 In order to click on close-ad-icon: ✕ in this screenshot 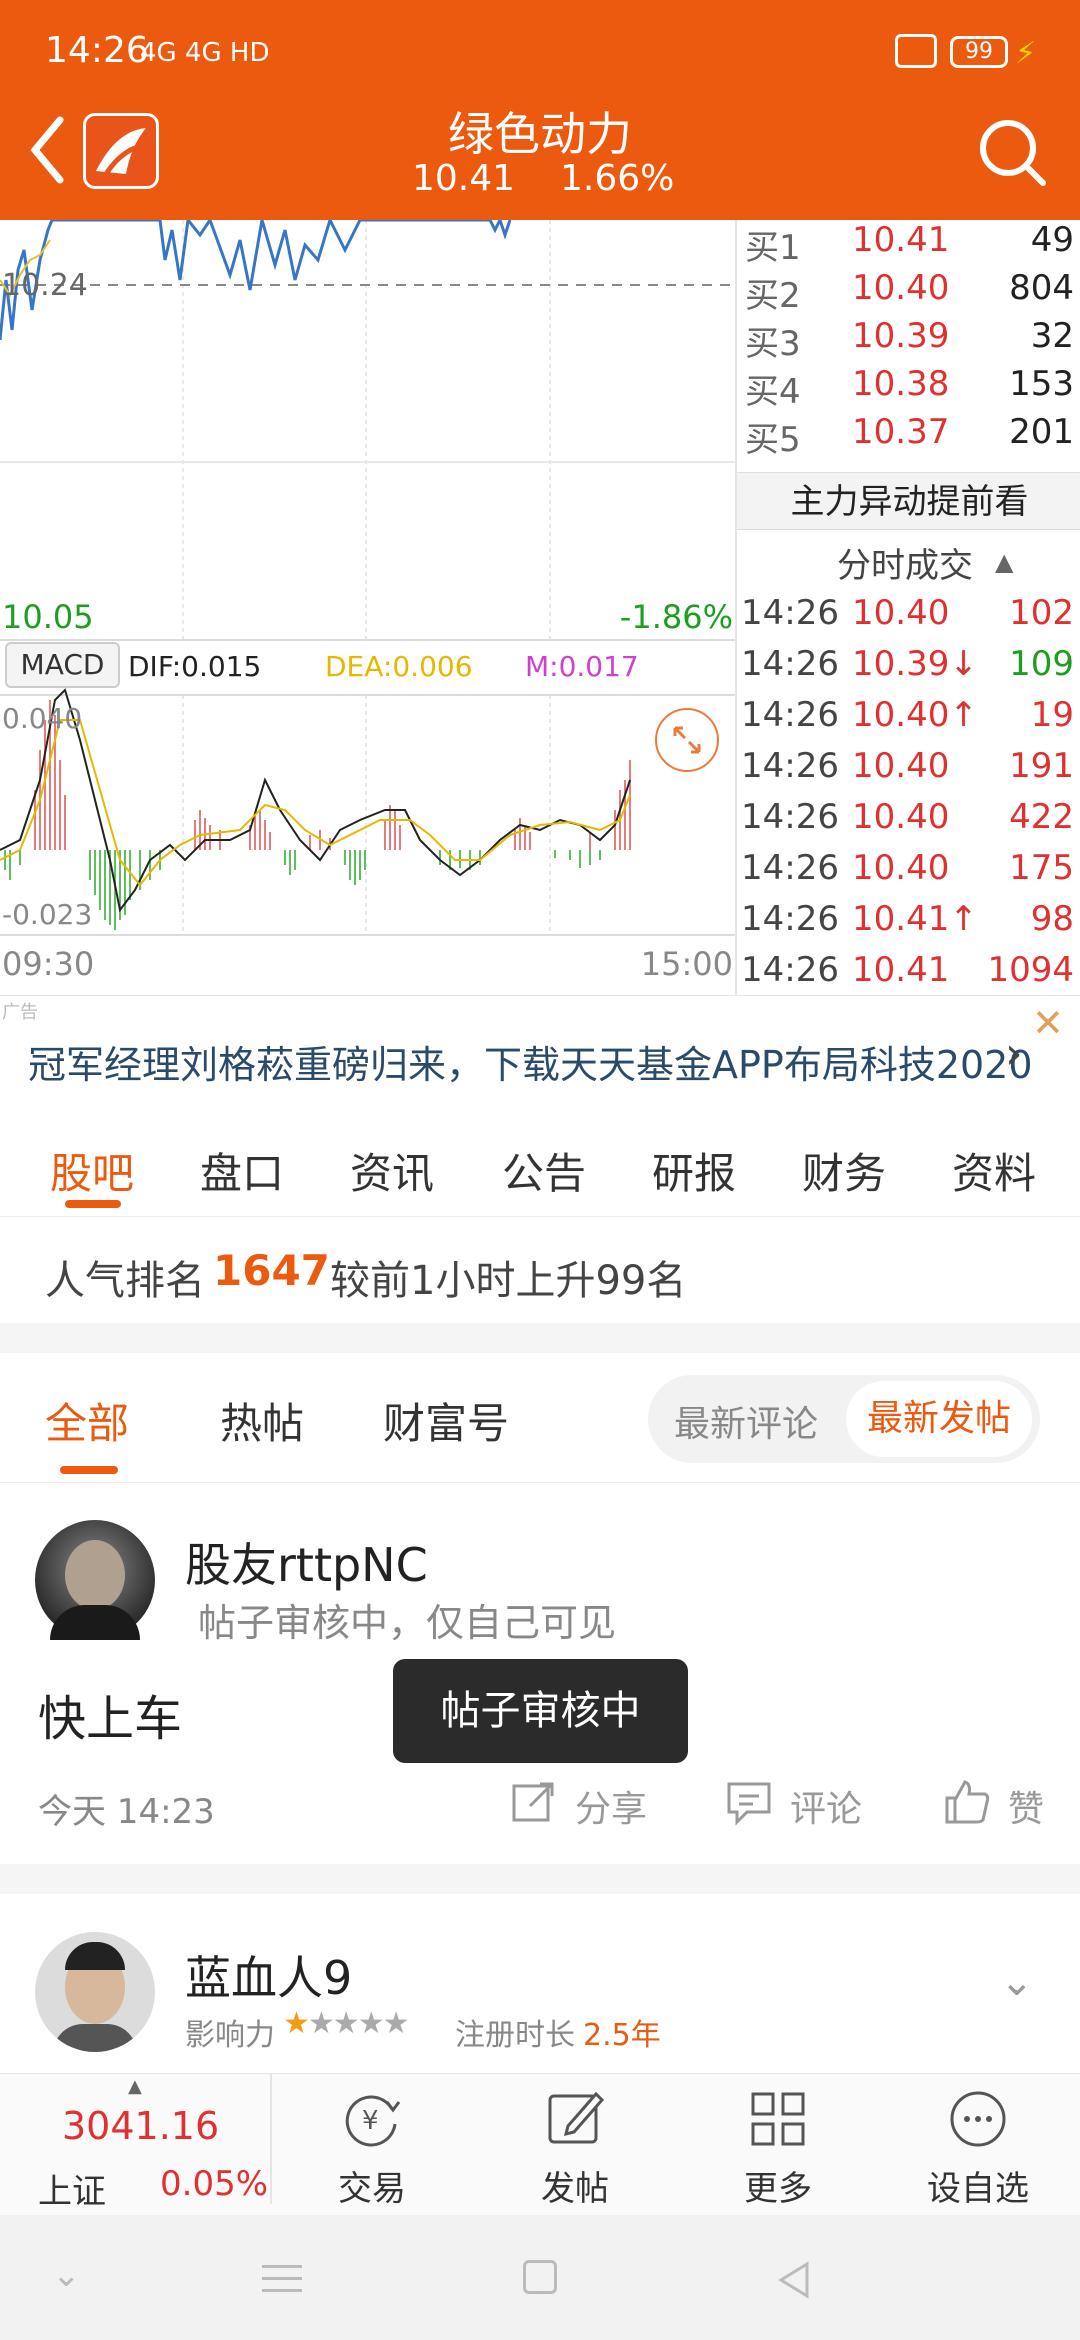, I will do `click(1048, 1023)`.